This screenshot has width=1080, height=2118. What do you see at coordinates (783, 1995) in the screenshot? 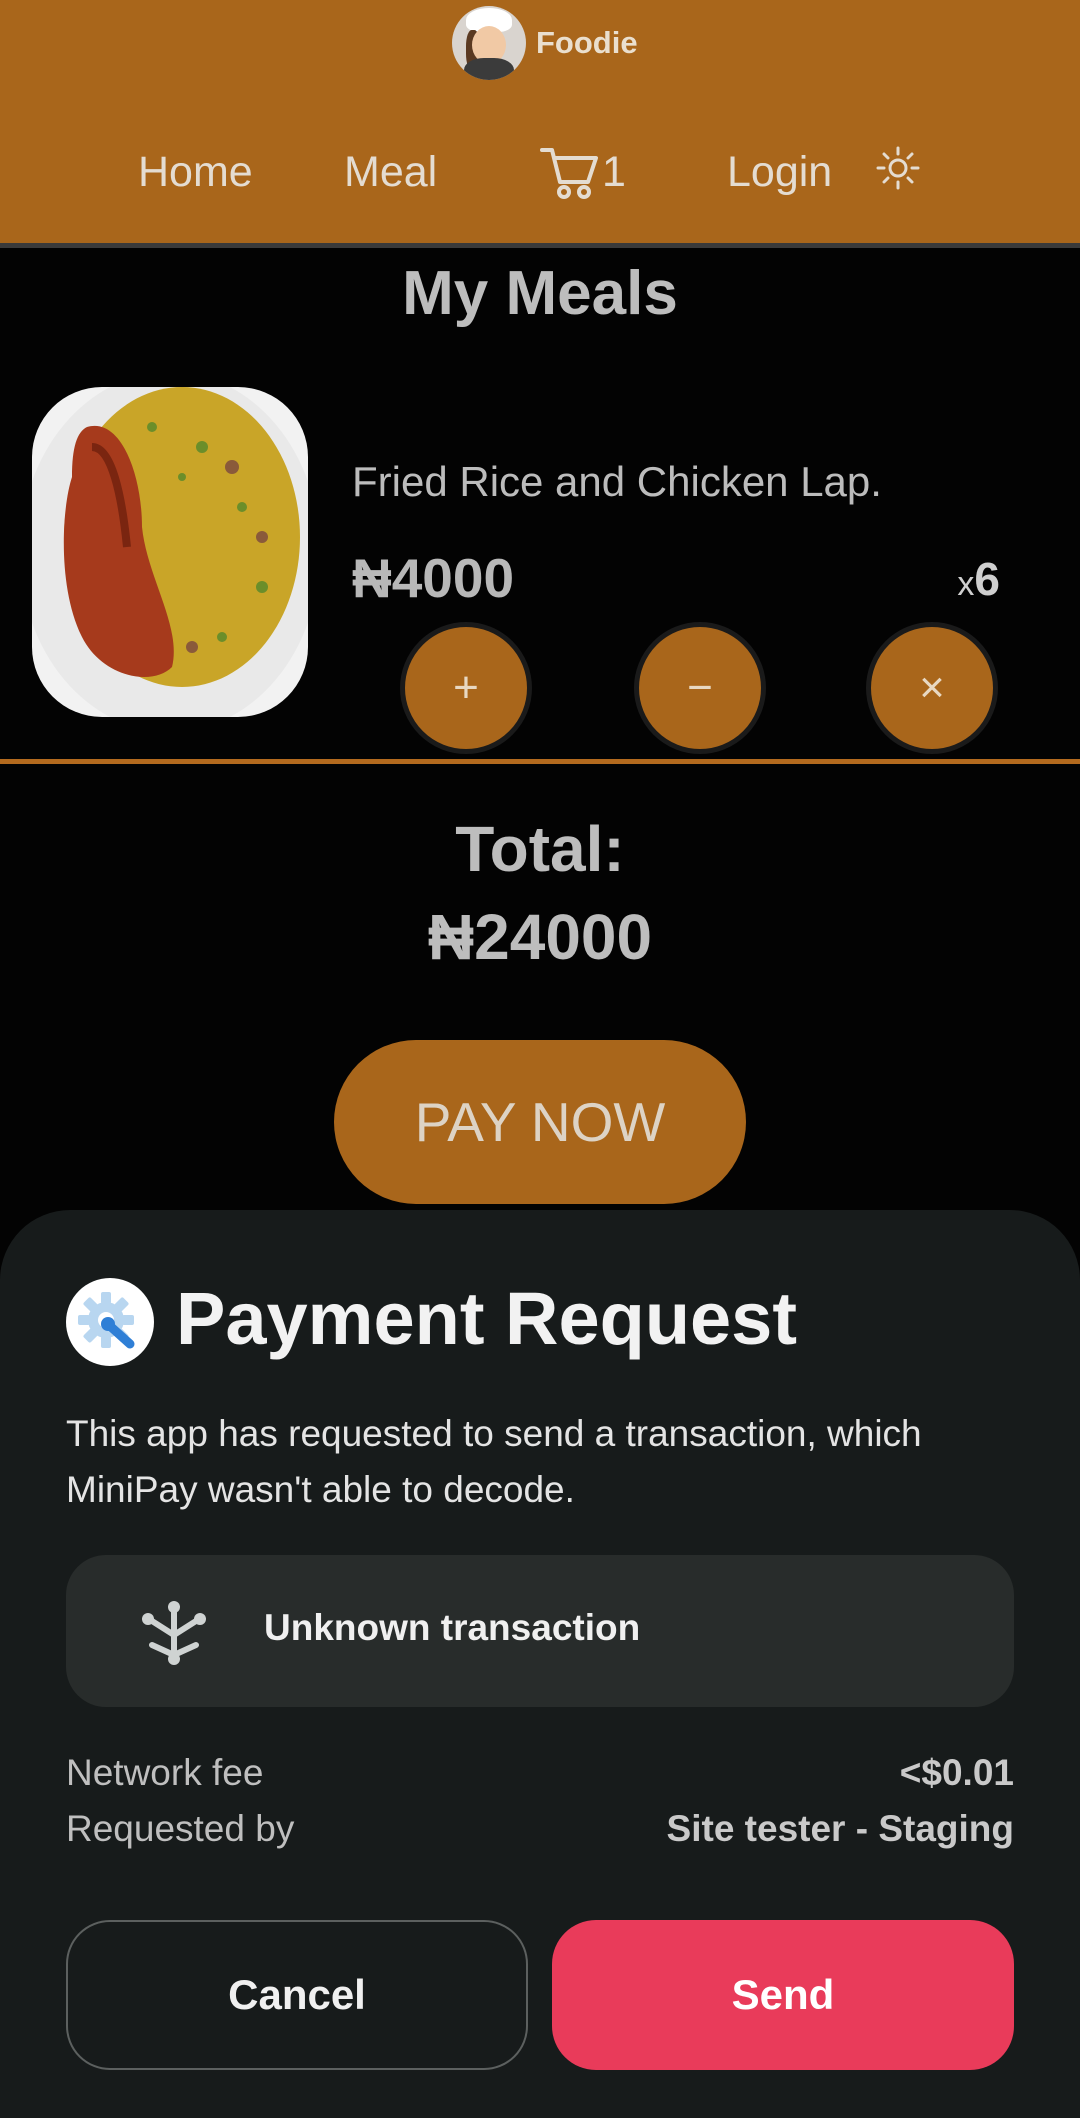
I see `send-button: Send` at bounding box center [783, 1995].